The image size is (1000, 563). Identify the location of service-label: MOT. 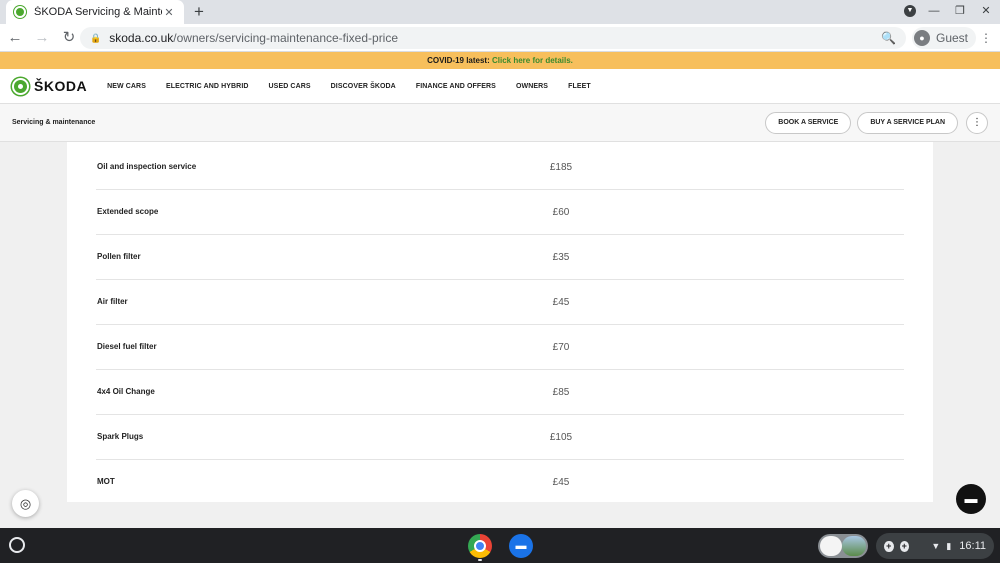
(106, 481).